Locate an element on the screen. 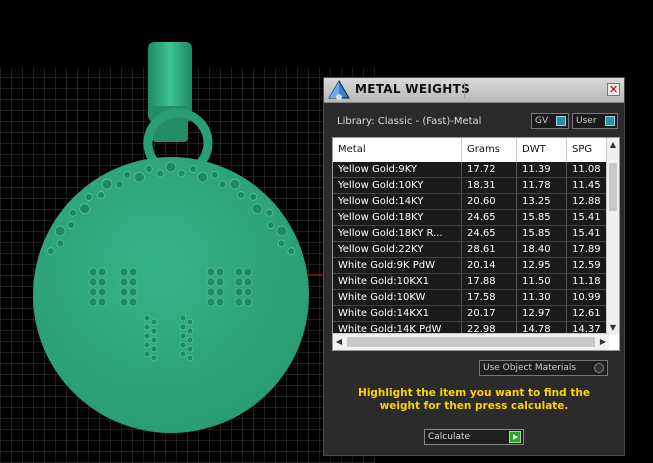 This screenshot has height=463, width=653. library-label: Library: Classic - (Fast)-Metal is located at coordinates (409, 121).